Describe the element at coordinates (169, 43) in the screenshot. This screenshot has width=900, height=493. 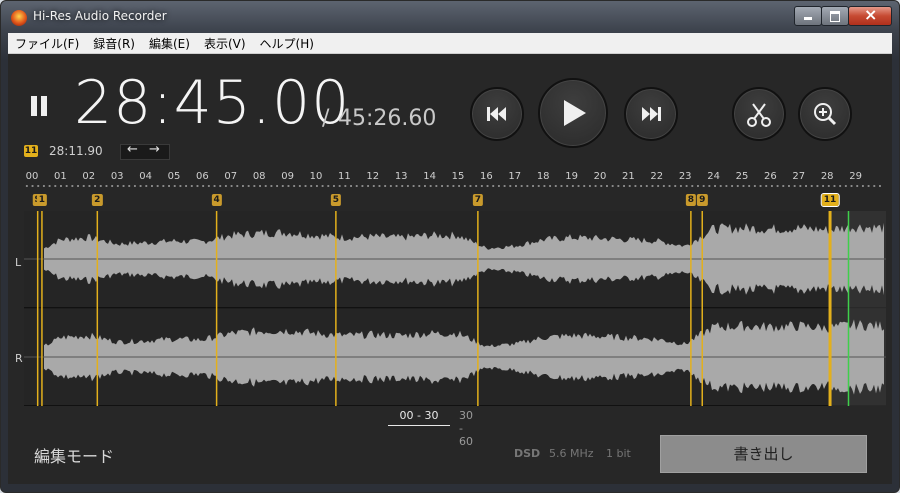
I see `menu-edit: 編集(E)` at that location.